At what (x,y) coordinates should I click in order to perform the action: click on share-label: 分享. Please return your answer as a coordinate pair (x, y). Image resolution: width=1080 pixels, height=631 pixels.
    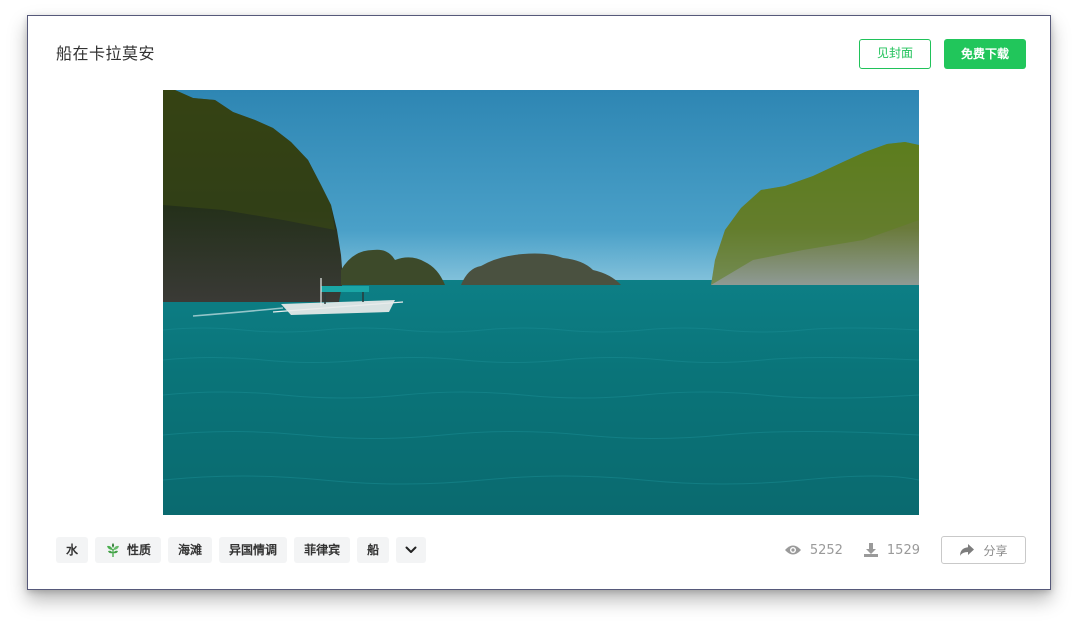
    Looking at the image, I should click on (995, 550).